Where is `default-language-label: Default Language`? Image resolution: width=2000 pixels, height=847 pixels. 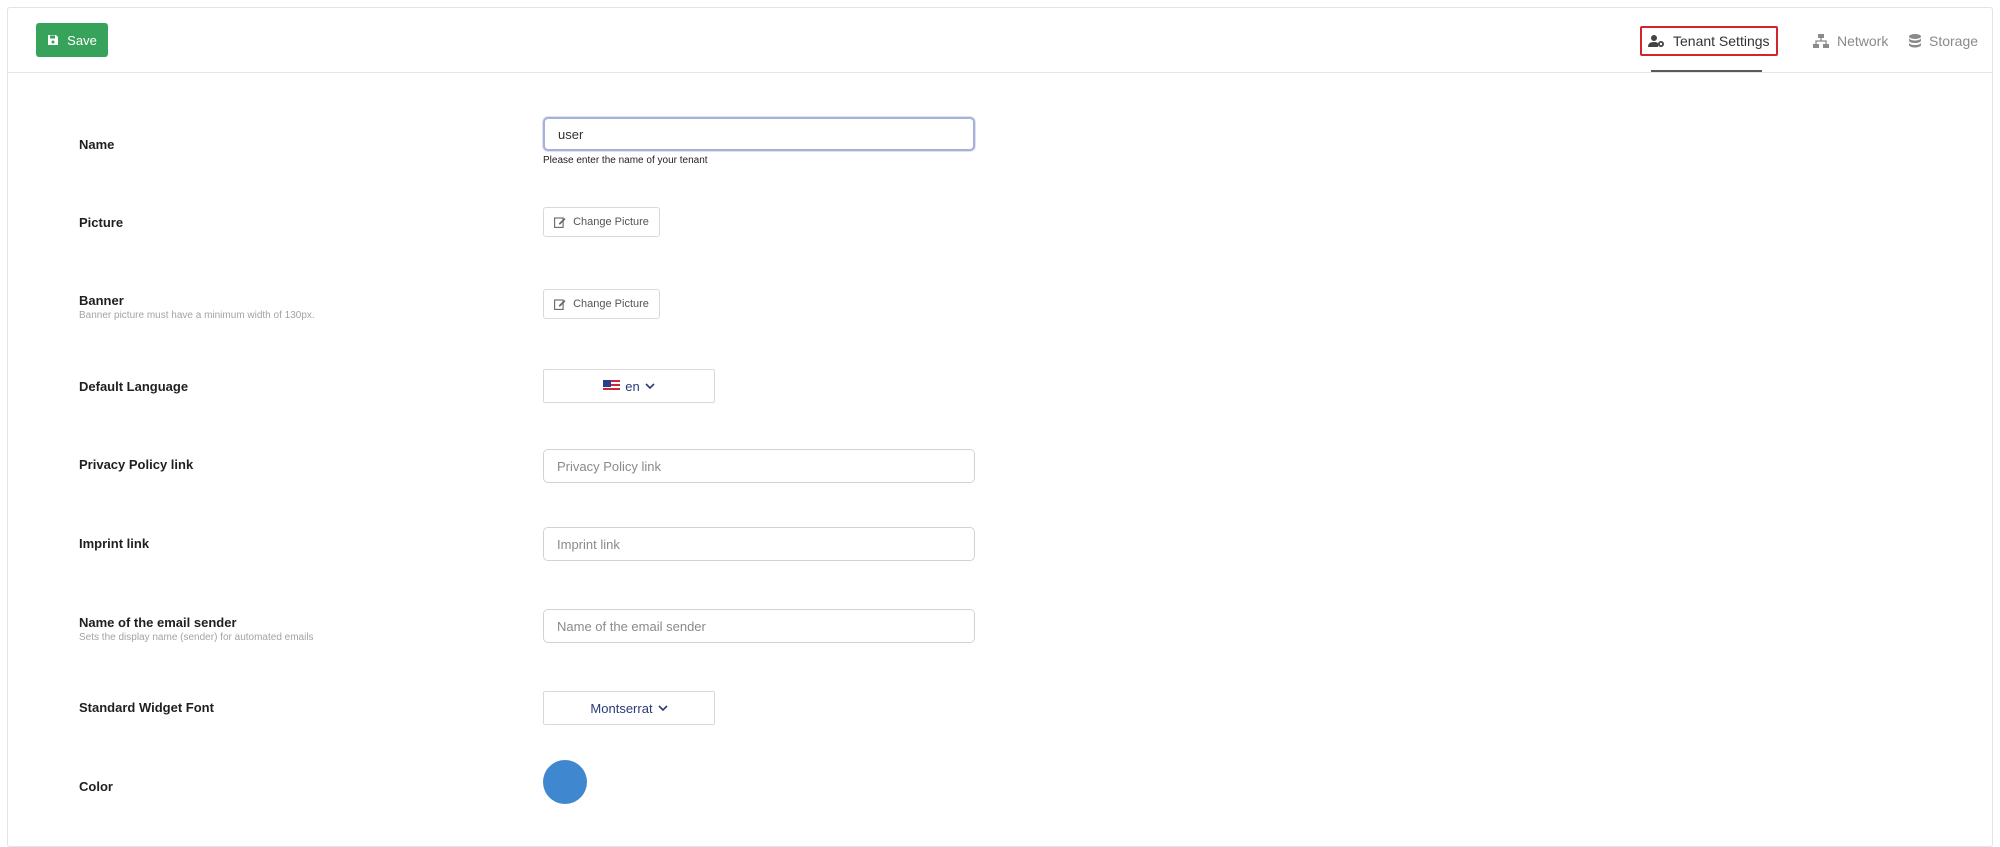 default-language-label: Default Language is located at coordinates (134, 386).